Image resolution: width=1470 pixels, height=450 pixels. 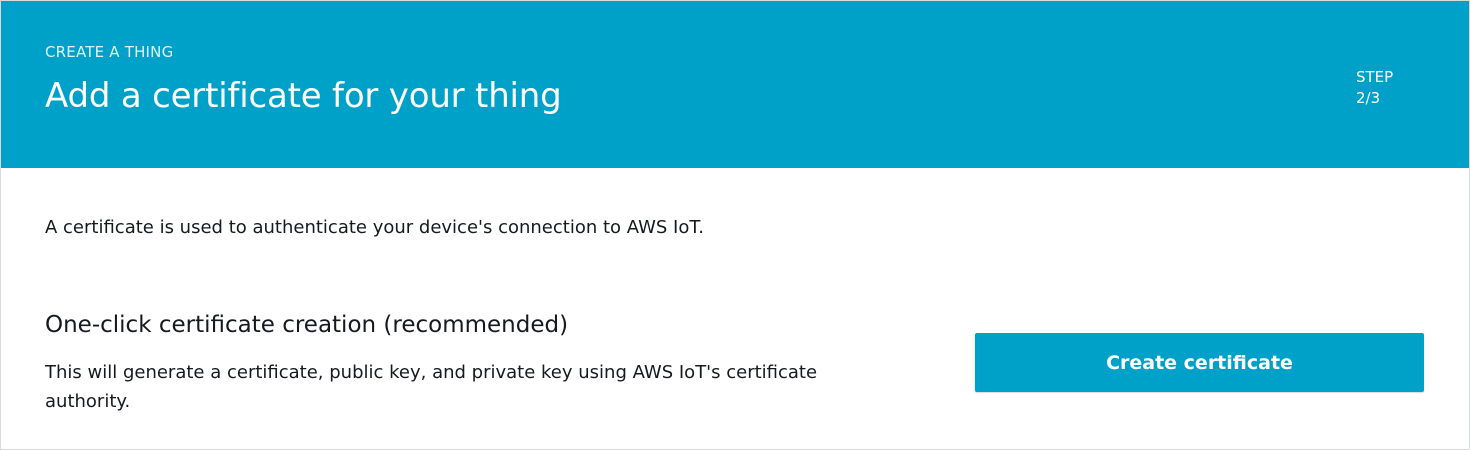 I want to click on wizard-eyebrow: CREATE A THING, so click(x=109, y=52).